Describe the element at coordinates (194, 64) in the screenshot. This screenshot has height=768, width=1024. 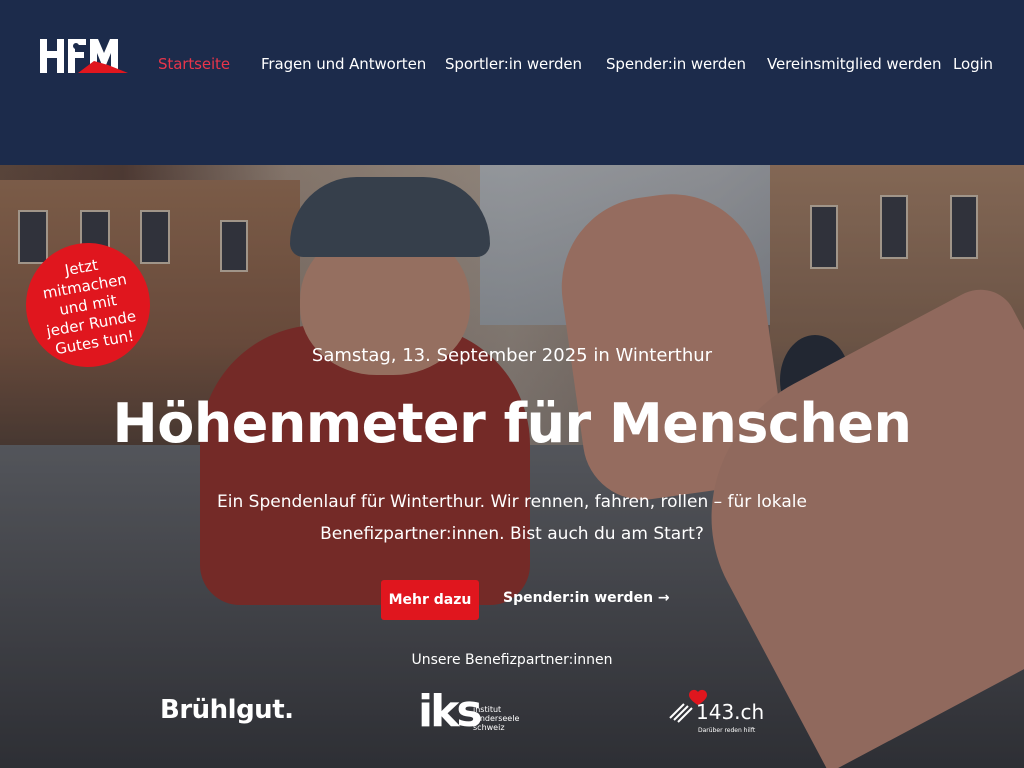
I see `nav-startseite: Startseite` at that location.